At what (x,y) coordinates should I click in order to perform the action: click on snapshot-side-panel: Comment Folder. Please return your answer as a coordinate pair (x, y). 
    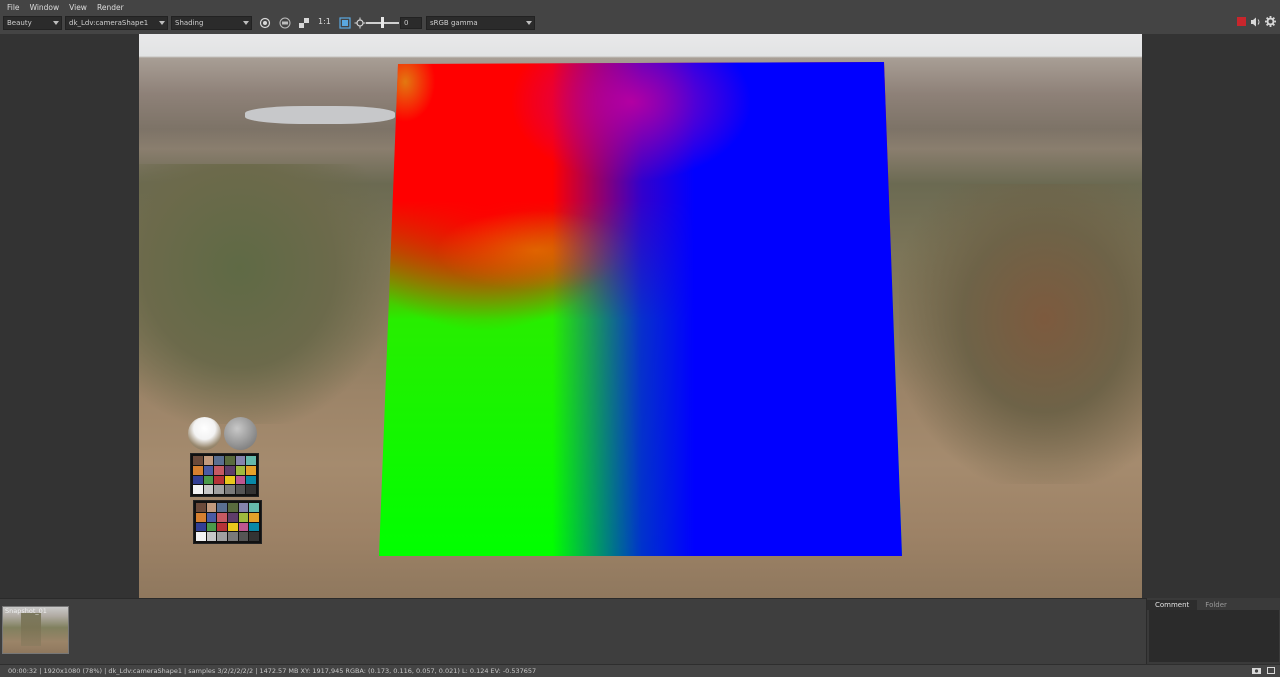
    Looking at the image, I should click on (1213, 631).